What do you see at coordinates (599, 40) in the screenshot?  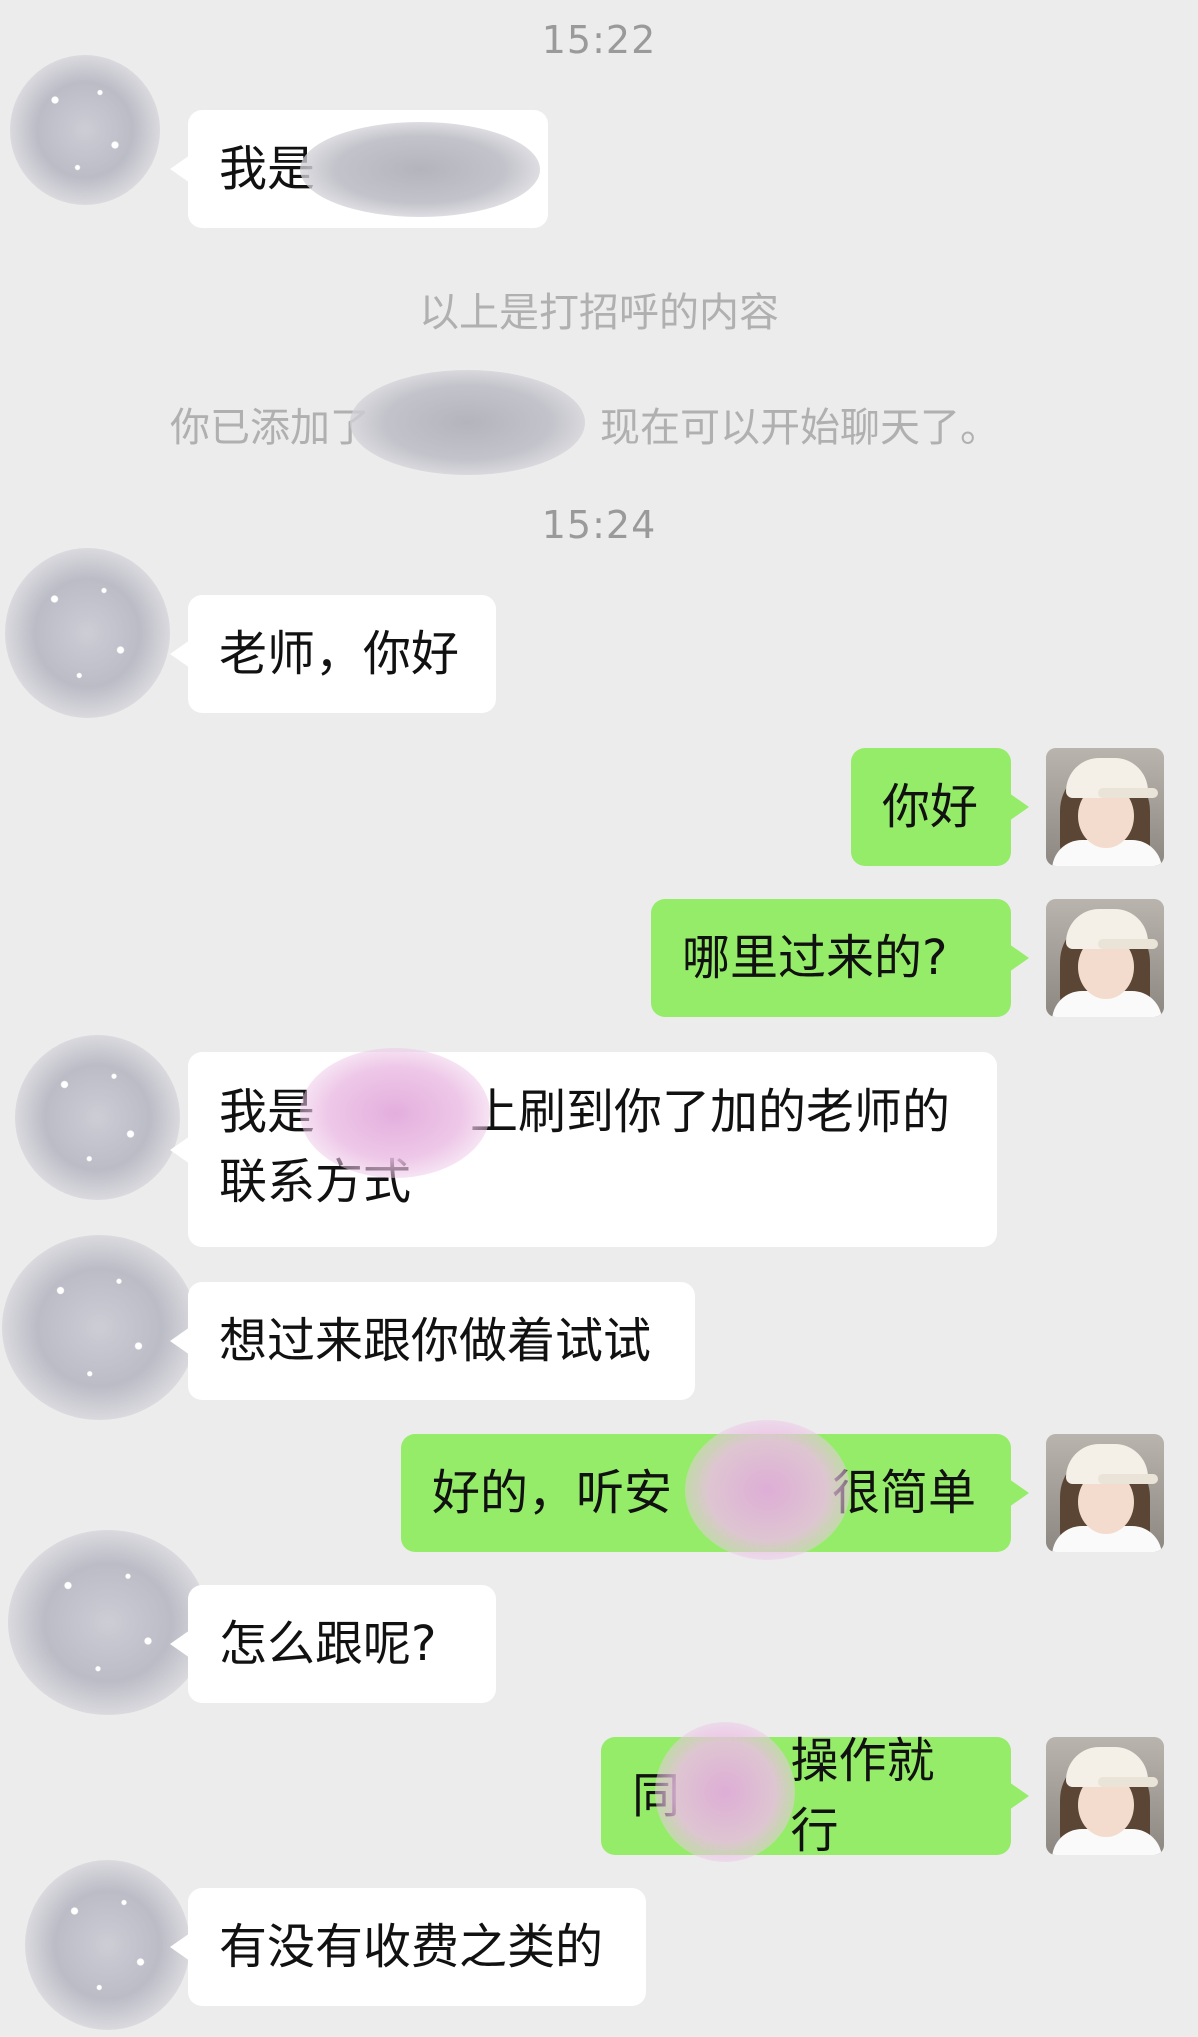 I see `timestamp: 15:22` at bounding box center [599, 40].